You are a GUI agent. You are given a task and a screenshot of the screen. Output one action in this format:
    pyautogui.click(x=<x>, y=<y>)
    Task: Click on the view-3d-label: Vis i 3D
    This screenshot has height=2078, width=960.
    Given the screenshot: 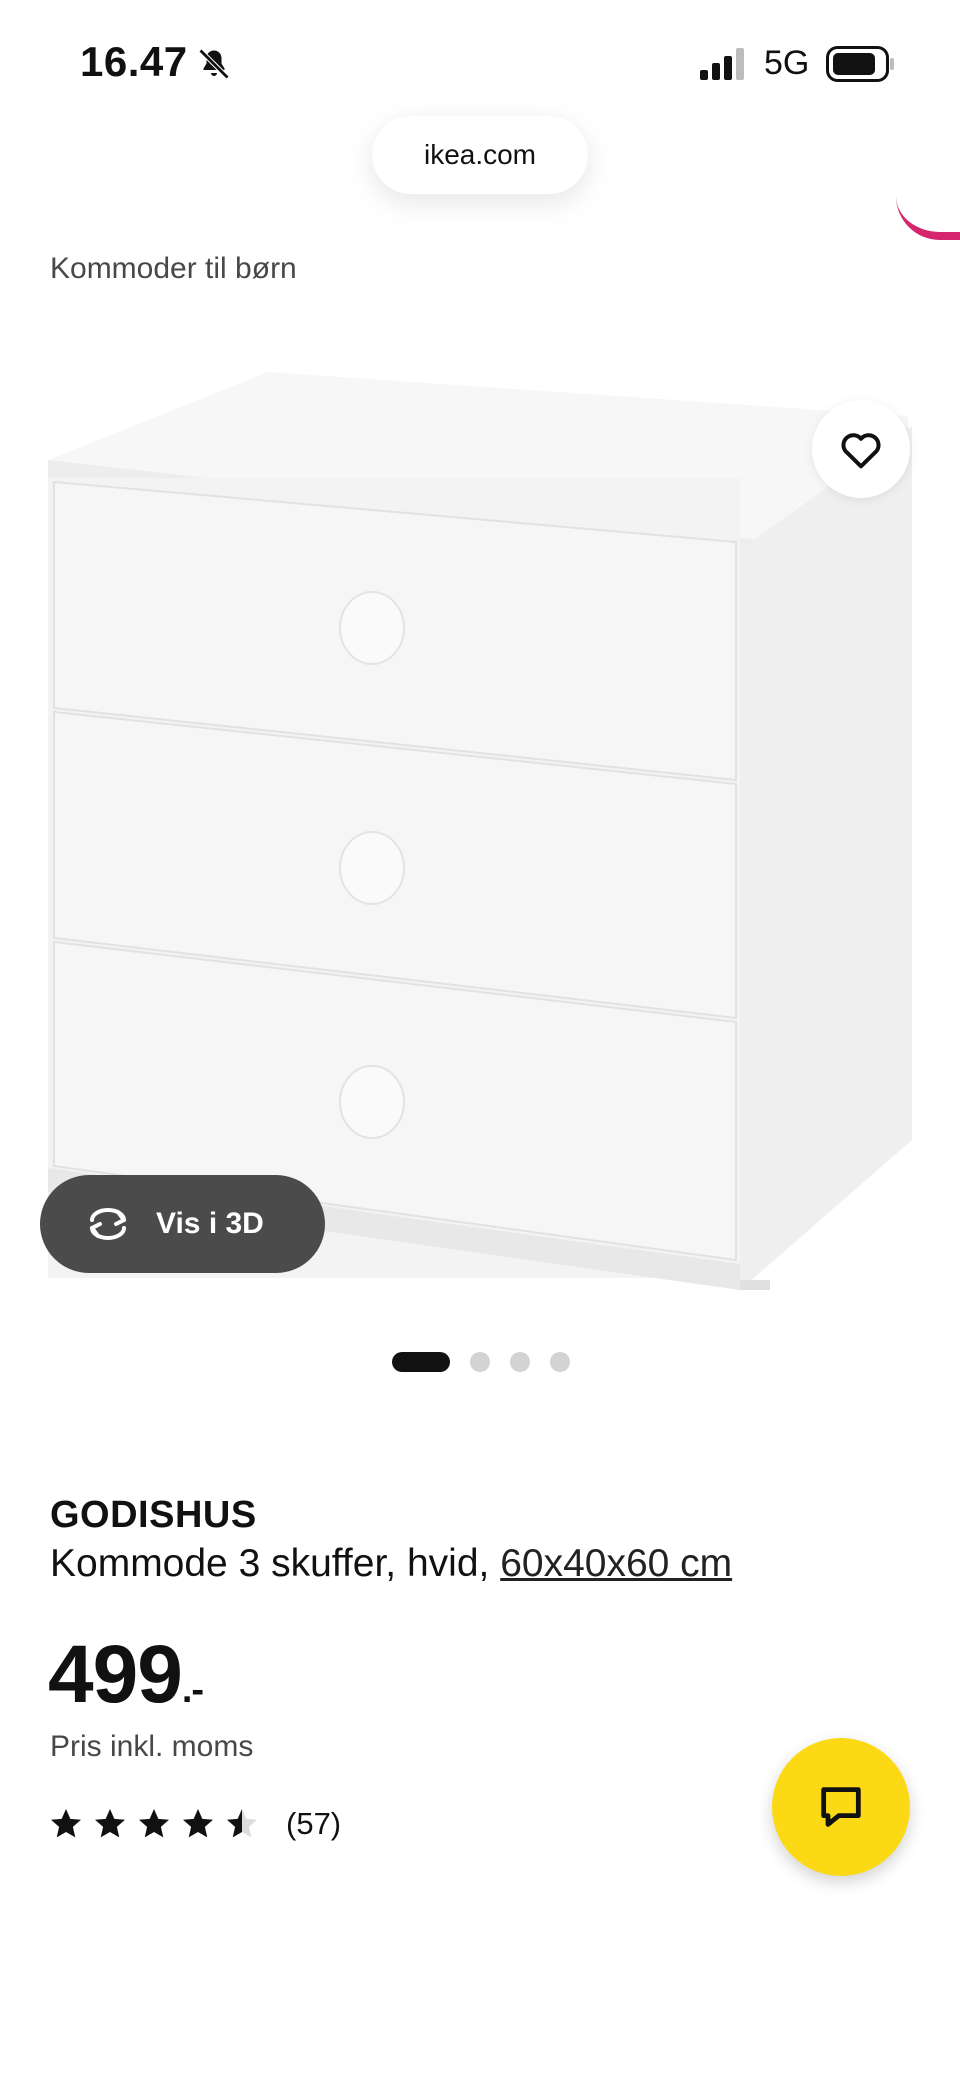 What is the action you would take?
    pyautogui.click(x=210, y=1223)
    